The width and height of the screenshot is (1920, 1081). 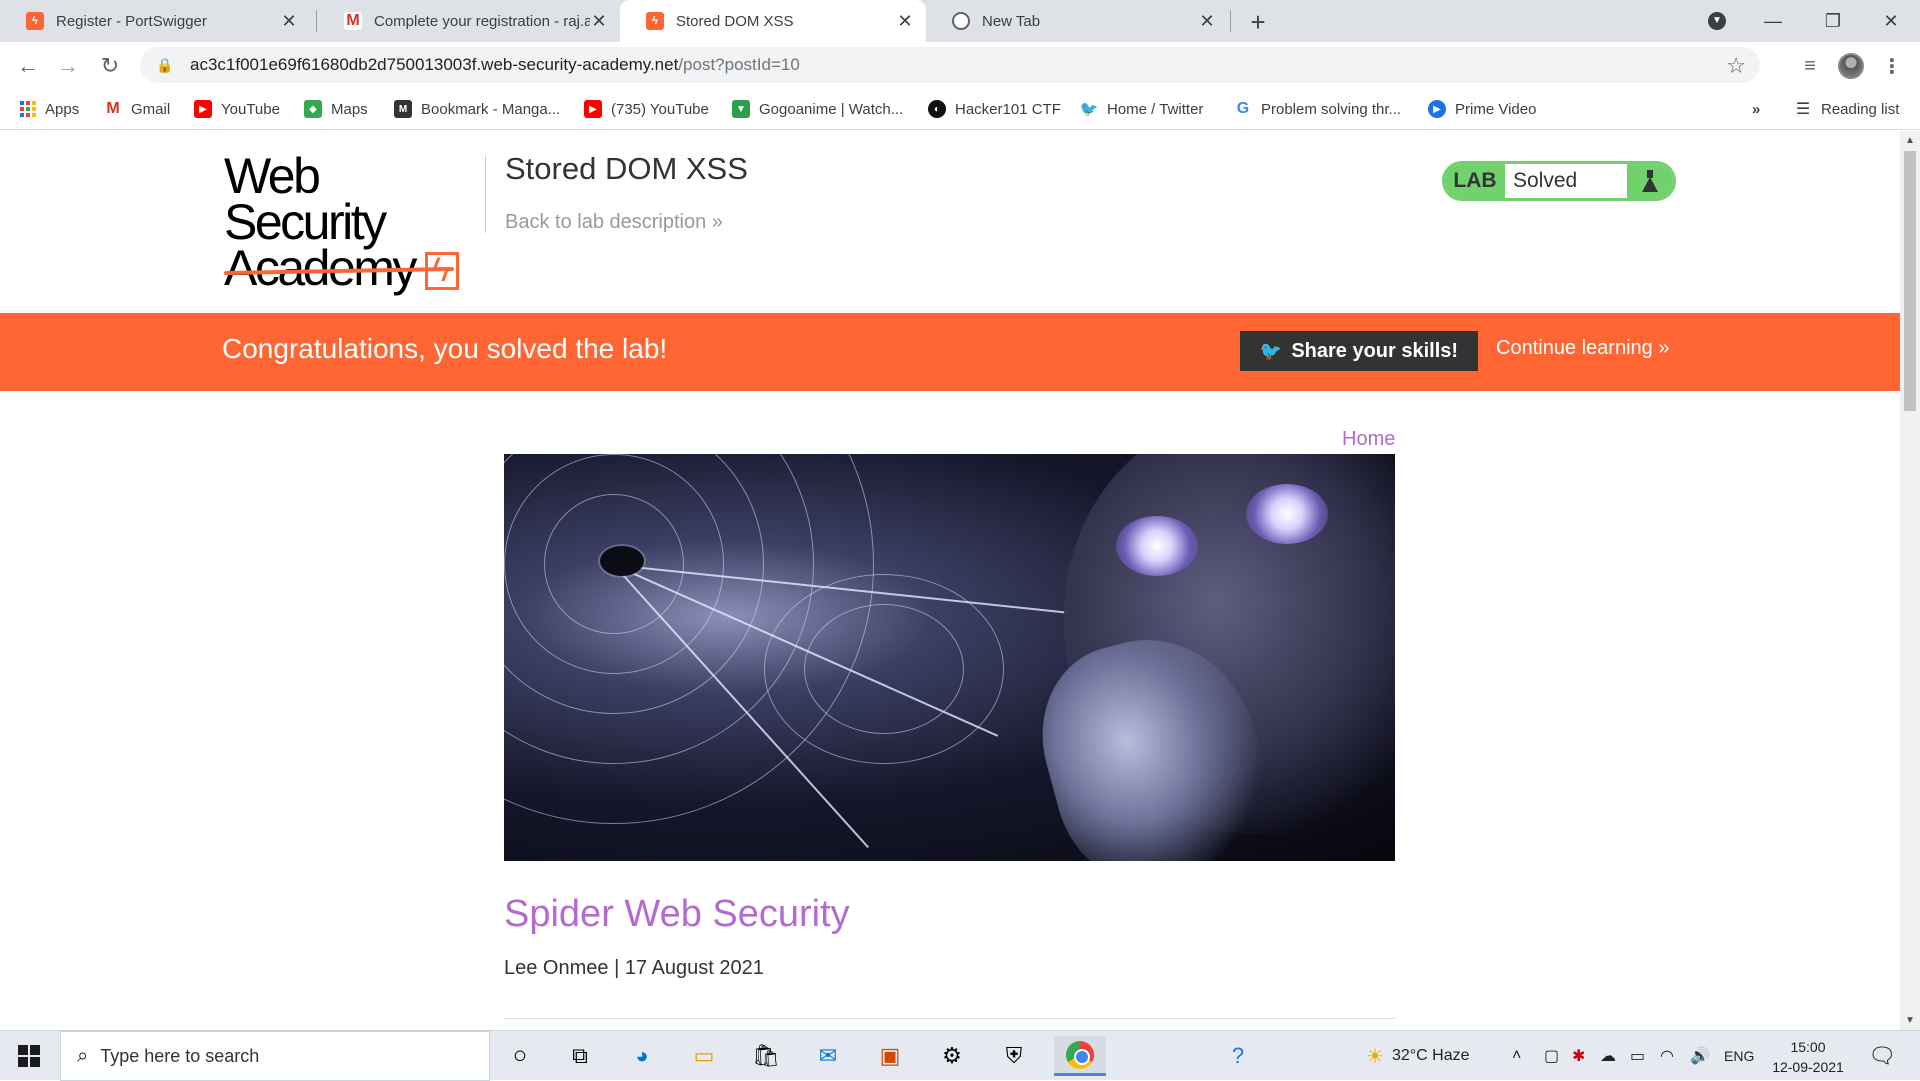 I want to click on maps-icon: ◆, so click(x=313, y=109).